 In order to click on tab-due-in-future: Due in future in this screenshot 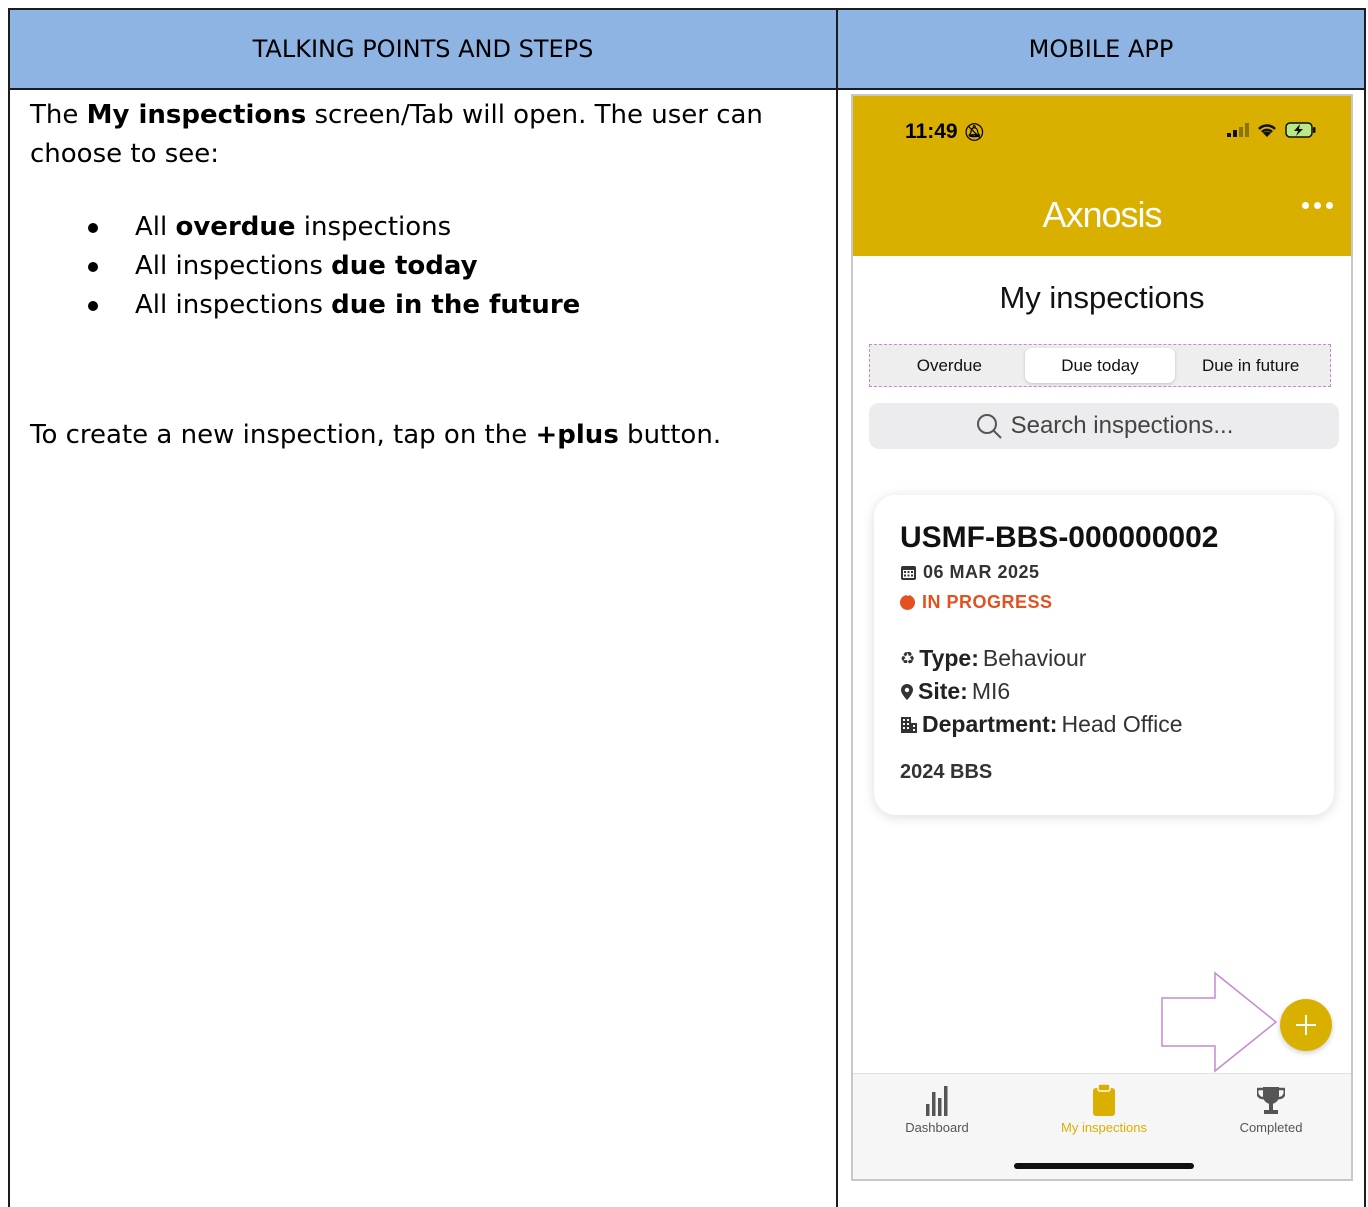, I will do `click(1250, 365)`.